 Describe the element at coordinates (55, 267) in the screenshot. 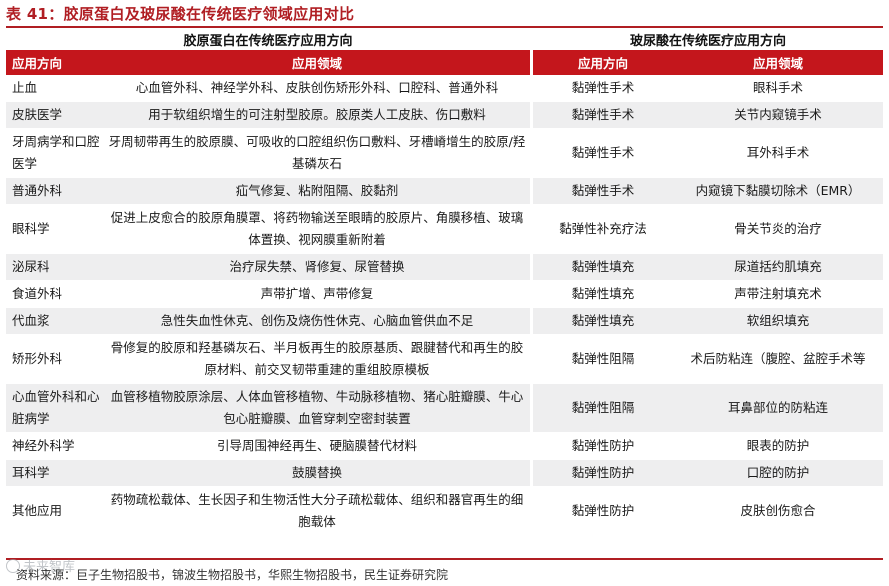

I see `cell-collagen-direction: 泌尿科` at that location.